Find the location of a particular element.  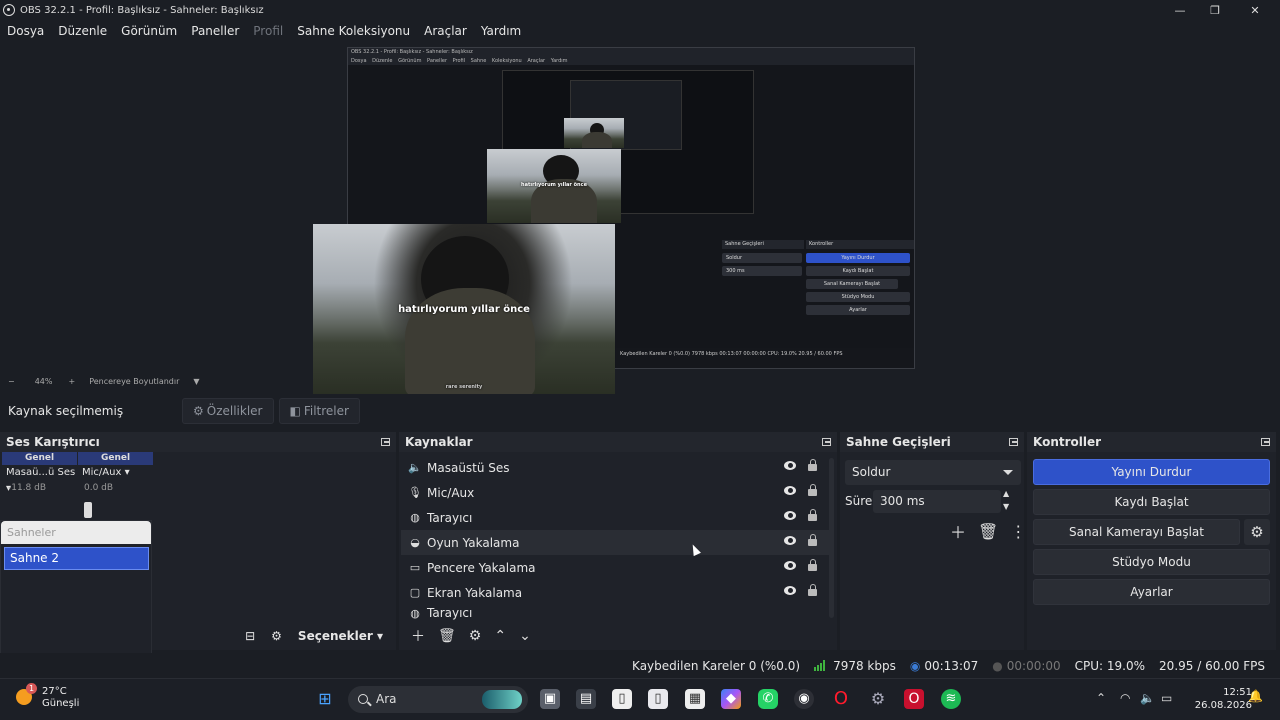

opera-gx-icon: O is located at coordinates (914, 699).